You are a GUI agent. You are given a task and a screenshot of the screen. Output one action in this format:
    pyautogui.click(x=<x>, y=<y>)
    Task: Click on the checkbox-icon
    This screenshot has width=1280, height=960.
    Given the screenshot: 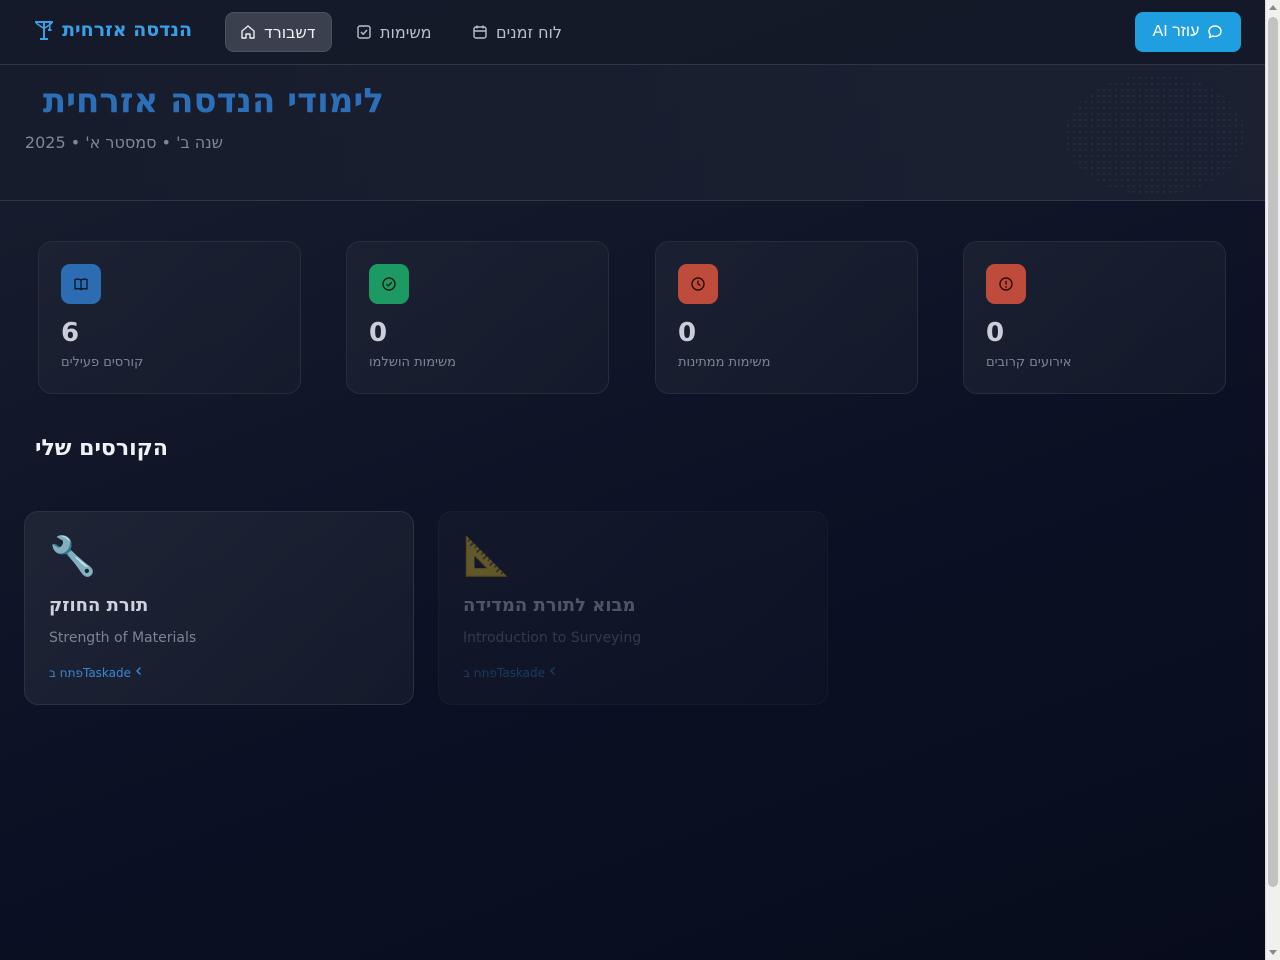 What is the action you would take?
    pyautogui.click(x=364, y=32)
    